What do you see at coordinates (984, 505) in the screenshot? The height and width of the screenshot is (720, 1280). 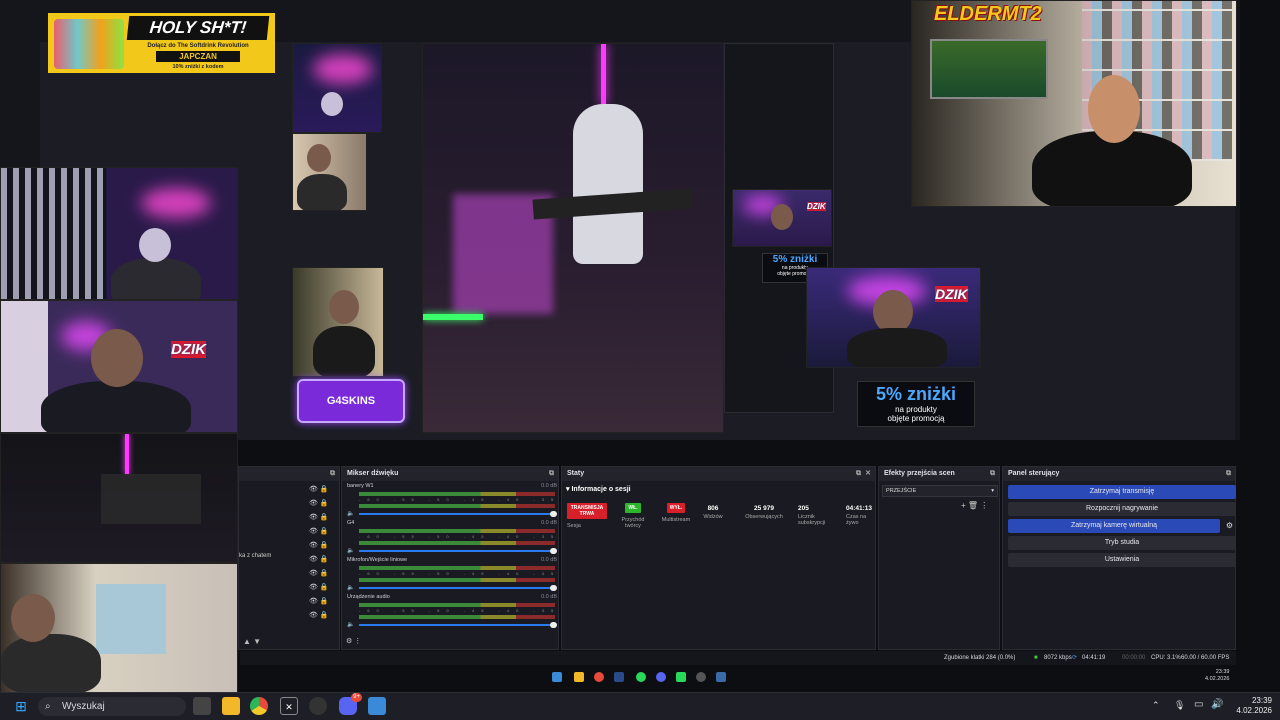 I see `more-icon: ⋮` at bounding box center [984, 505].